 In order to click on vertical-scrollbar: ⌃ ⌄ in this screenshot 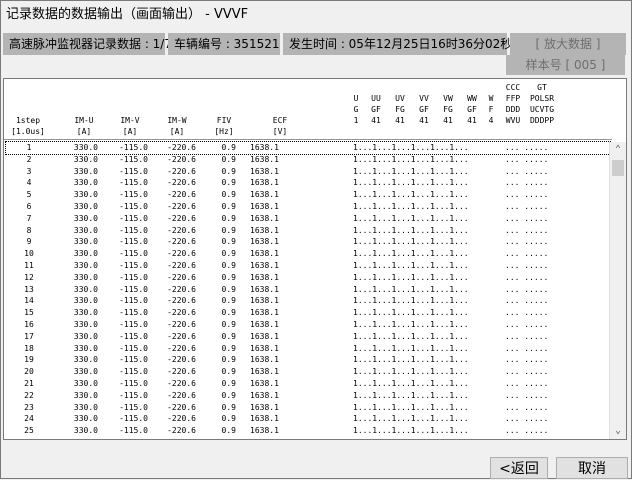, I will do `click(617, 290)`.